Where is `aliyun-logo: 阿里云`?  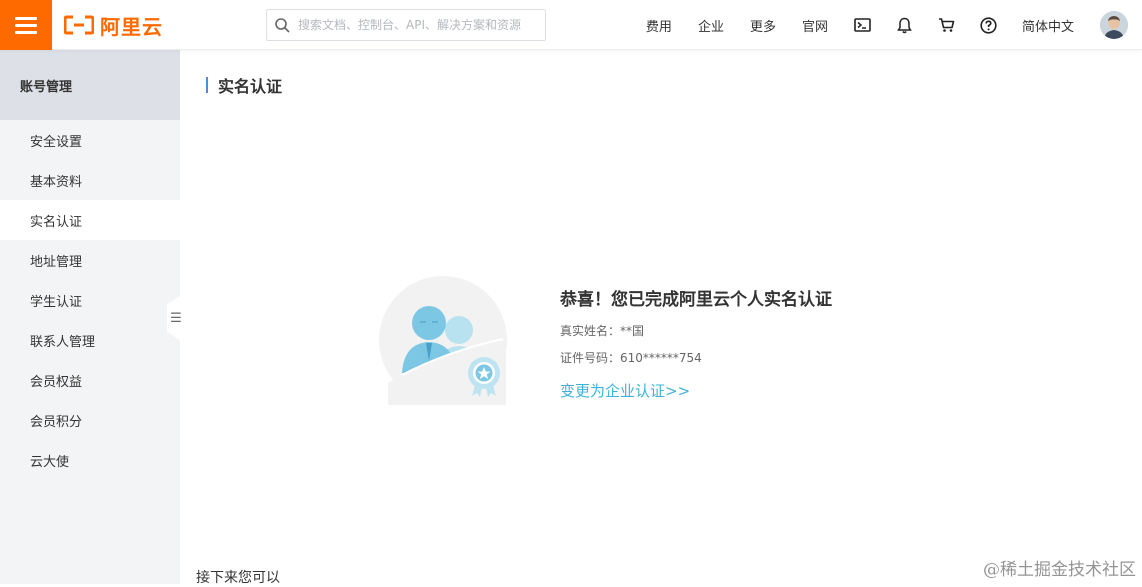 aliyun-logo: 阿里云 is located at coordinates (113, 25).